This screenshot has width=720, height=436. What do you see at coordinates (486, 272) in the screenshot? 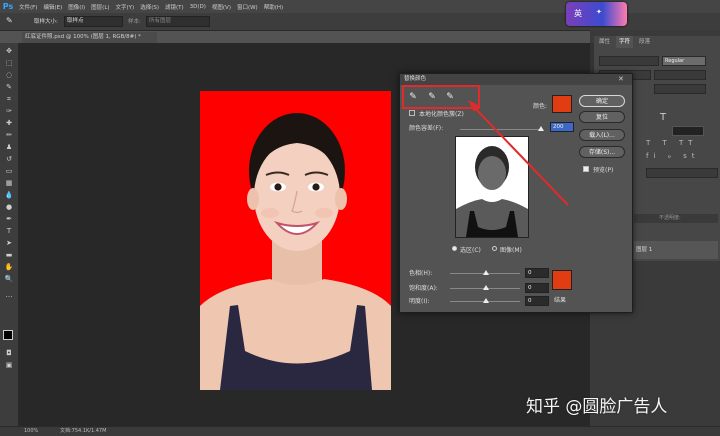
I see `hue-thumb` at bounding box center [486, 272].